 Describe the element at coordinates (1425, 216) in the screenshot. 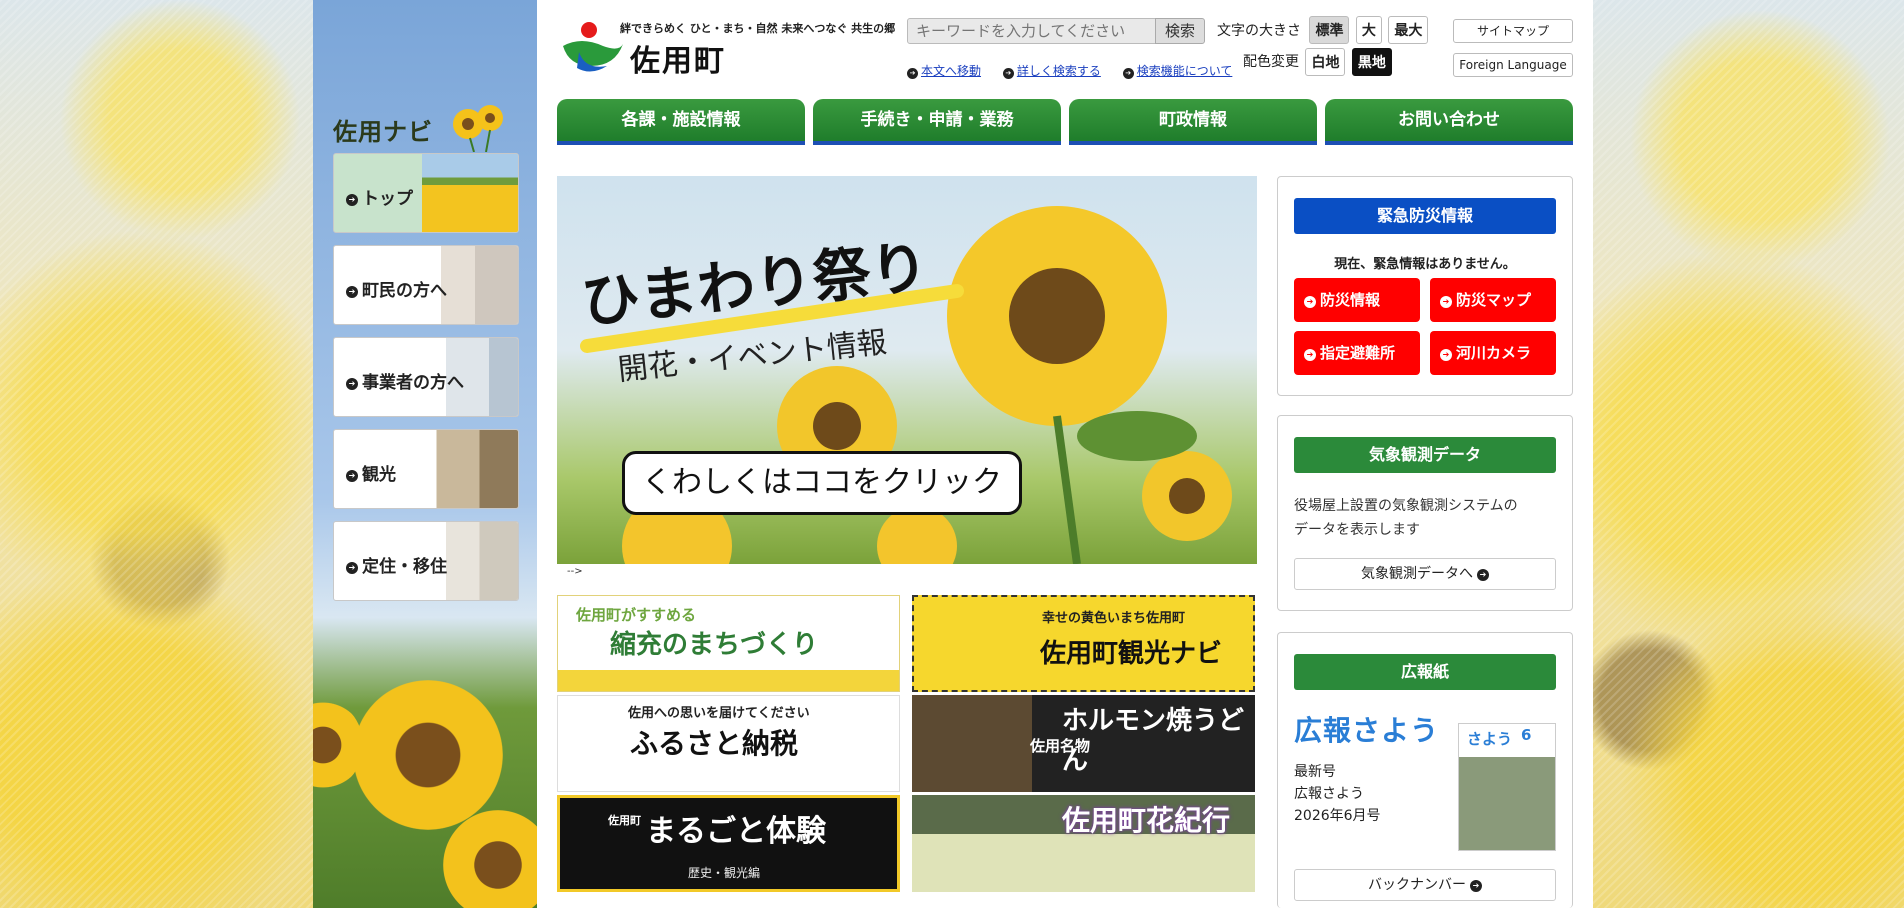

I see `emergency-info-title: 緊急防災情報` at that location.